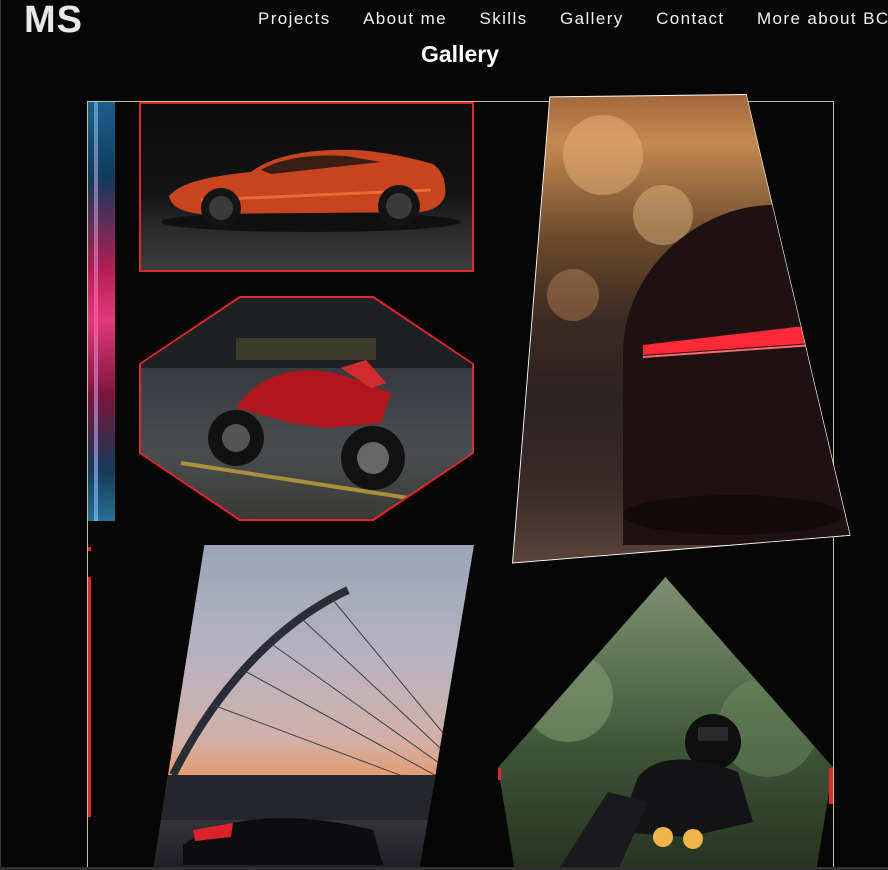 Image resolution: width=888 pixels, height=870 pixels. I want to click on nav-item-contact: Contact, so click(690, 19).